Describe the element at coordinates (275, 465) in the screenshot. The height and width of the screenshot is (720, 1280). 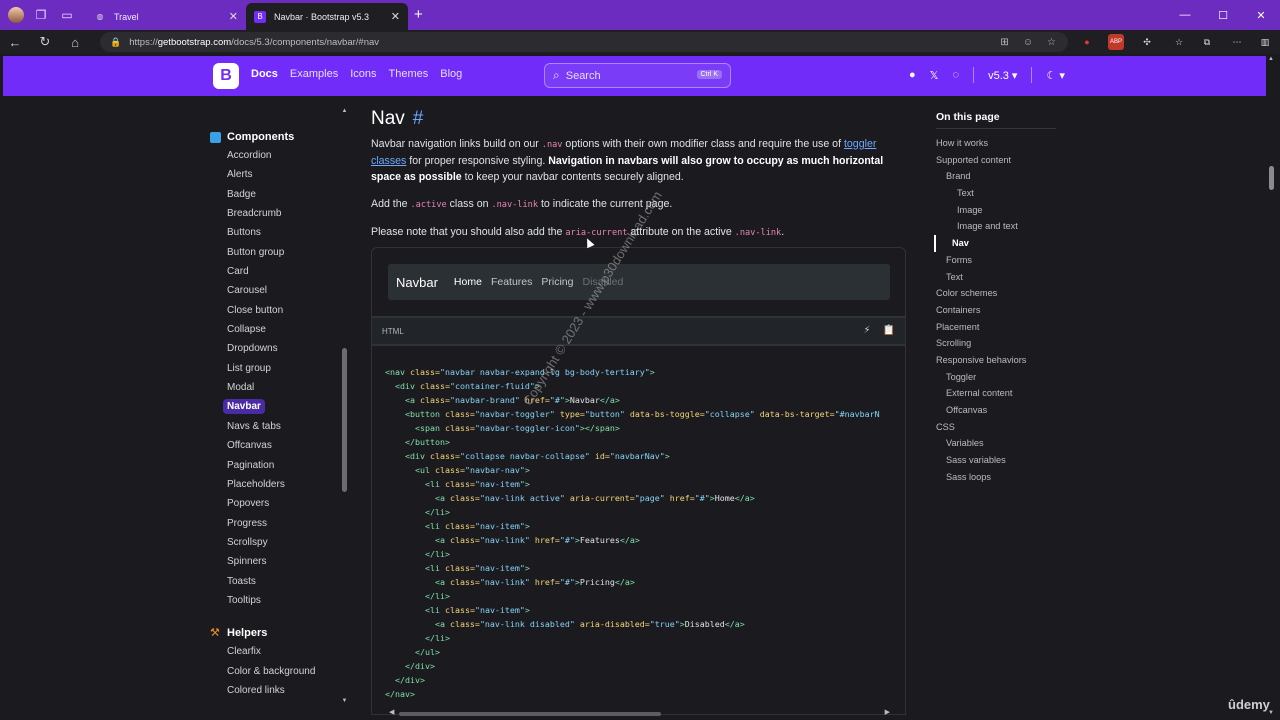
I see `sidebar-item-pagination: Pagination` at that location.